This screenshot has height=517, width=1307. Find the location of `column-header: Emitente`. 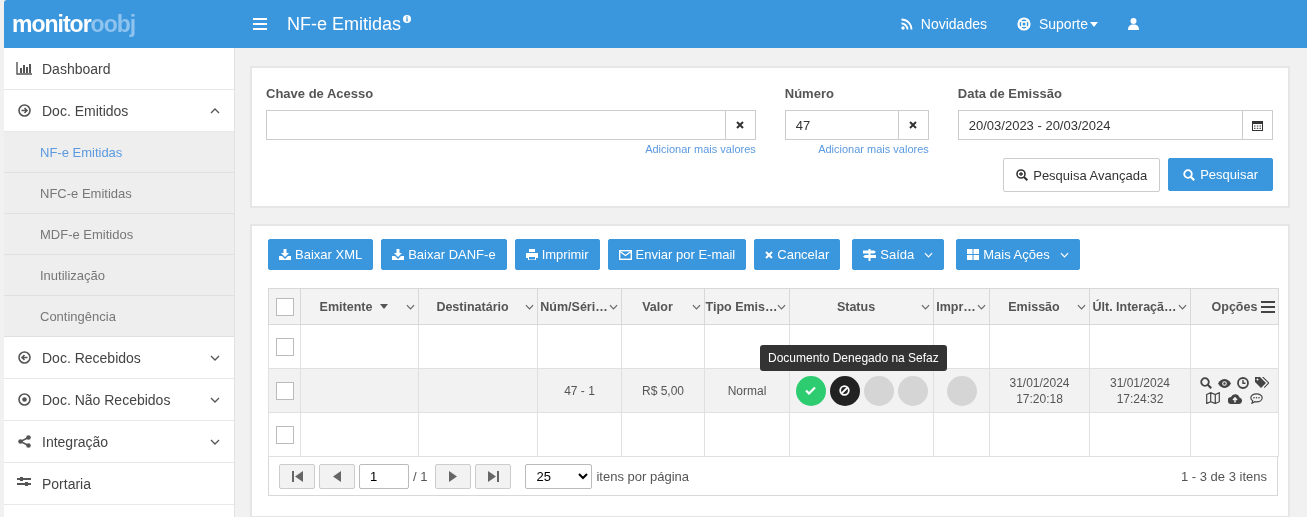

column-header: Emitente is located at coordinates (346, 306).